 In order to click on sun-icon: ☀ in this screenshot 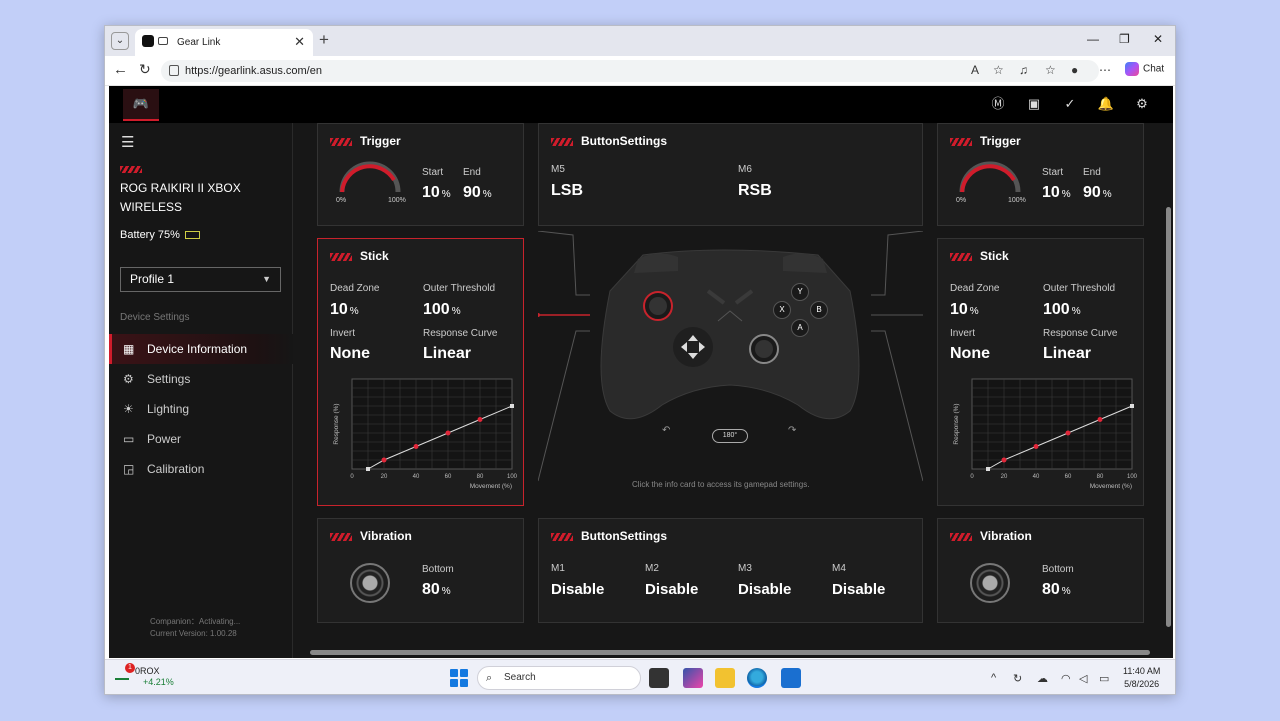, I will do `click(128, 409)`.